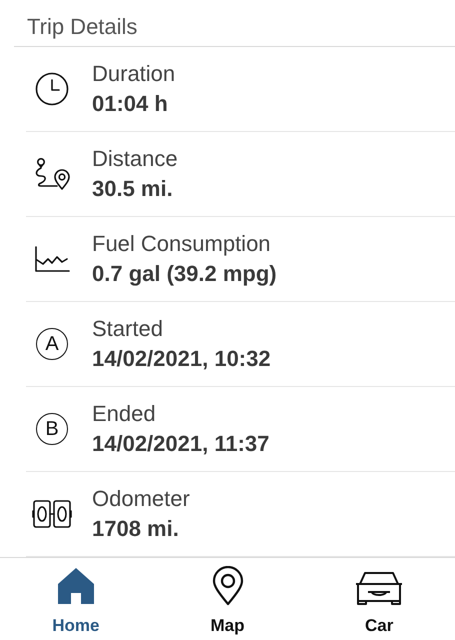 This screenshot has width=455, height=640. I want to click on odometer-icon, so click(52, 514).